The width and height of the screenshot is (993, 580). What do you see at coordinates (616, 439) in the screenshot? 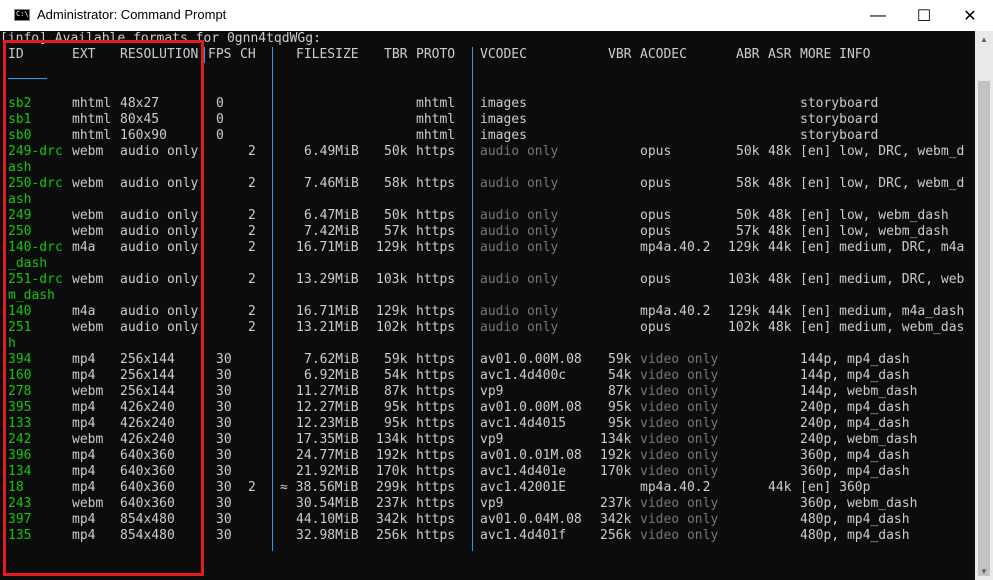
I see `cell-vbr: 134k` at bounding box center [616, 439].